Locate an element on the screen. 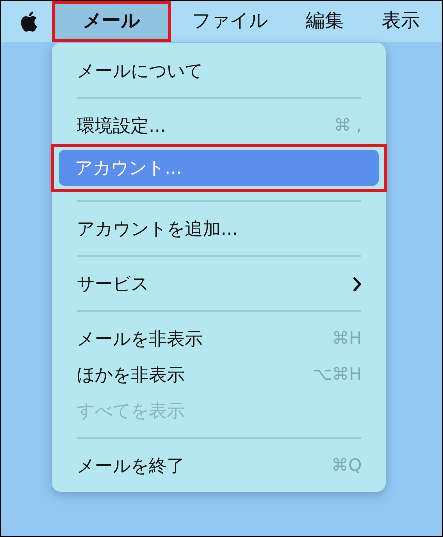  menu-item: サービス is located at coordinates (219, 284).